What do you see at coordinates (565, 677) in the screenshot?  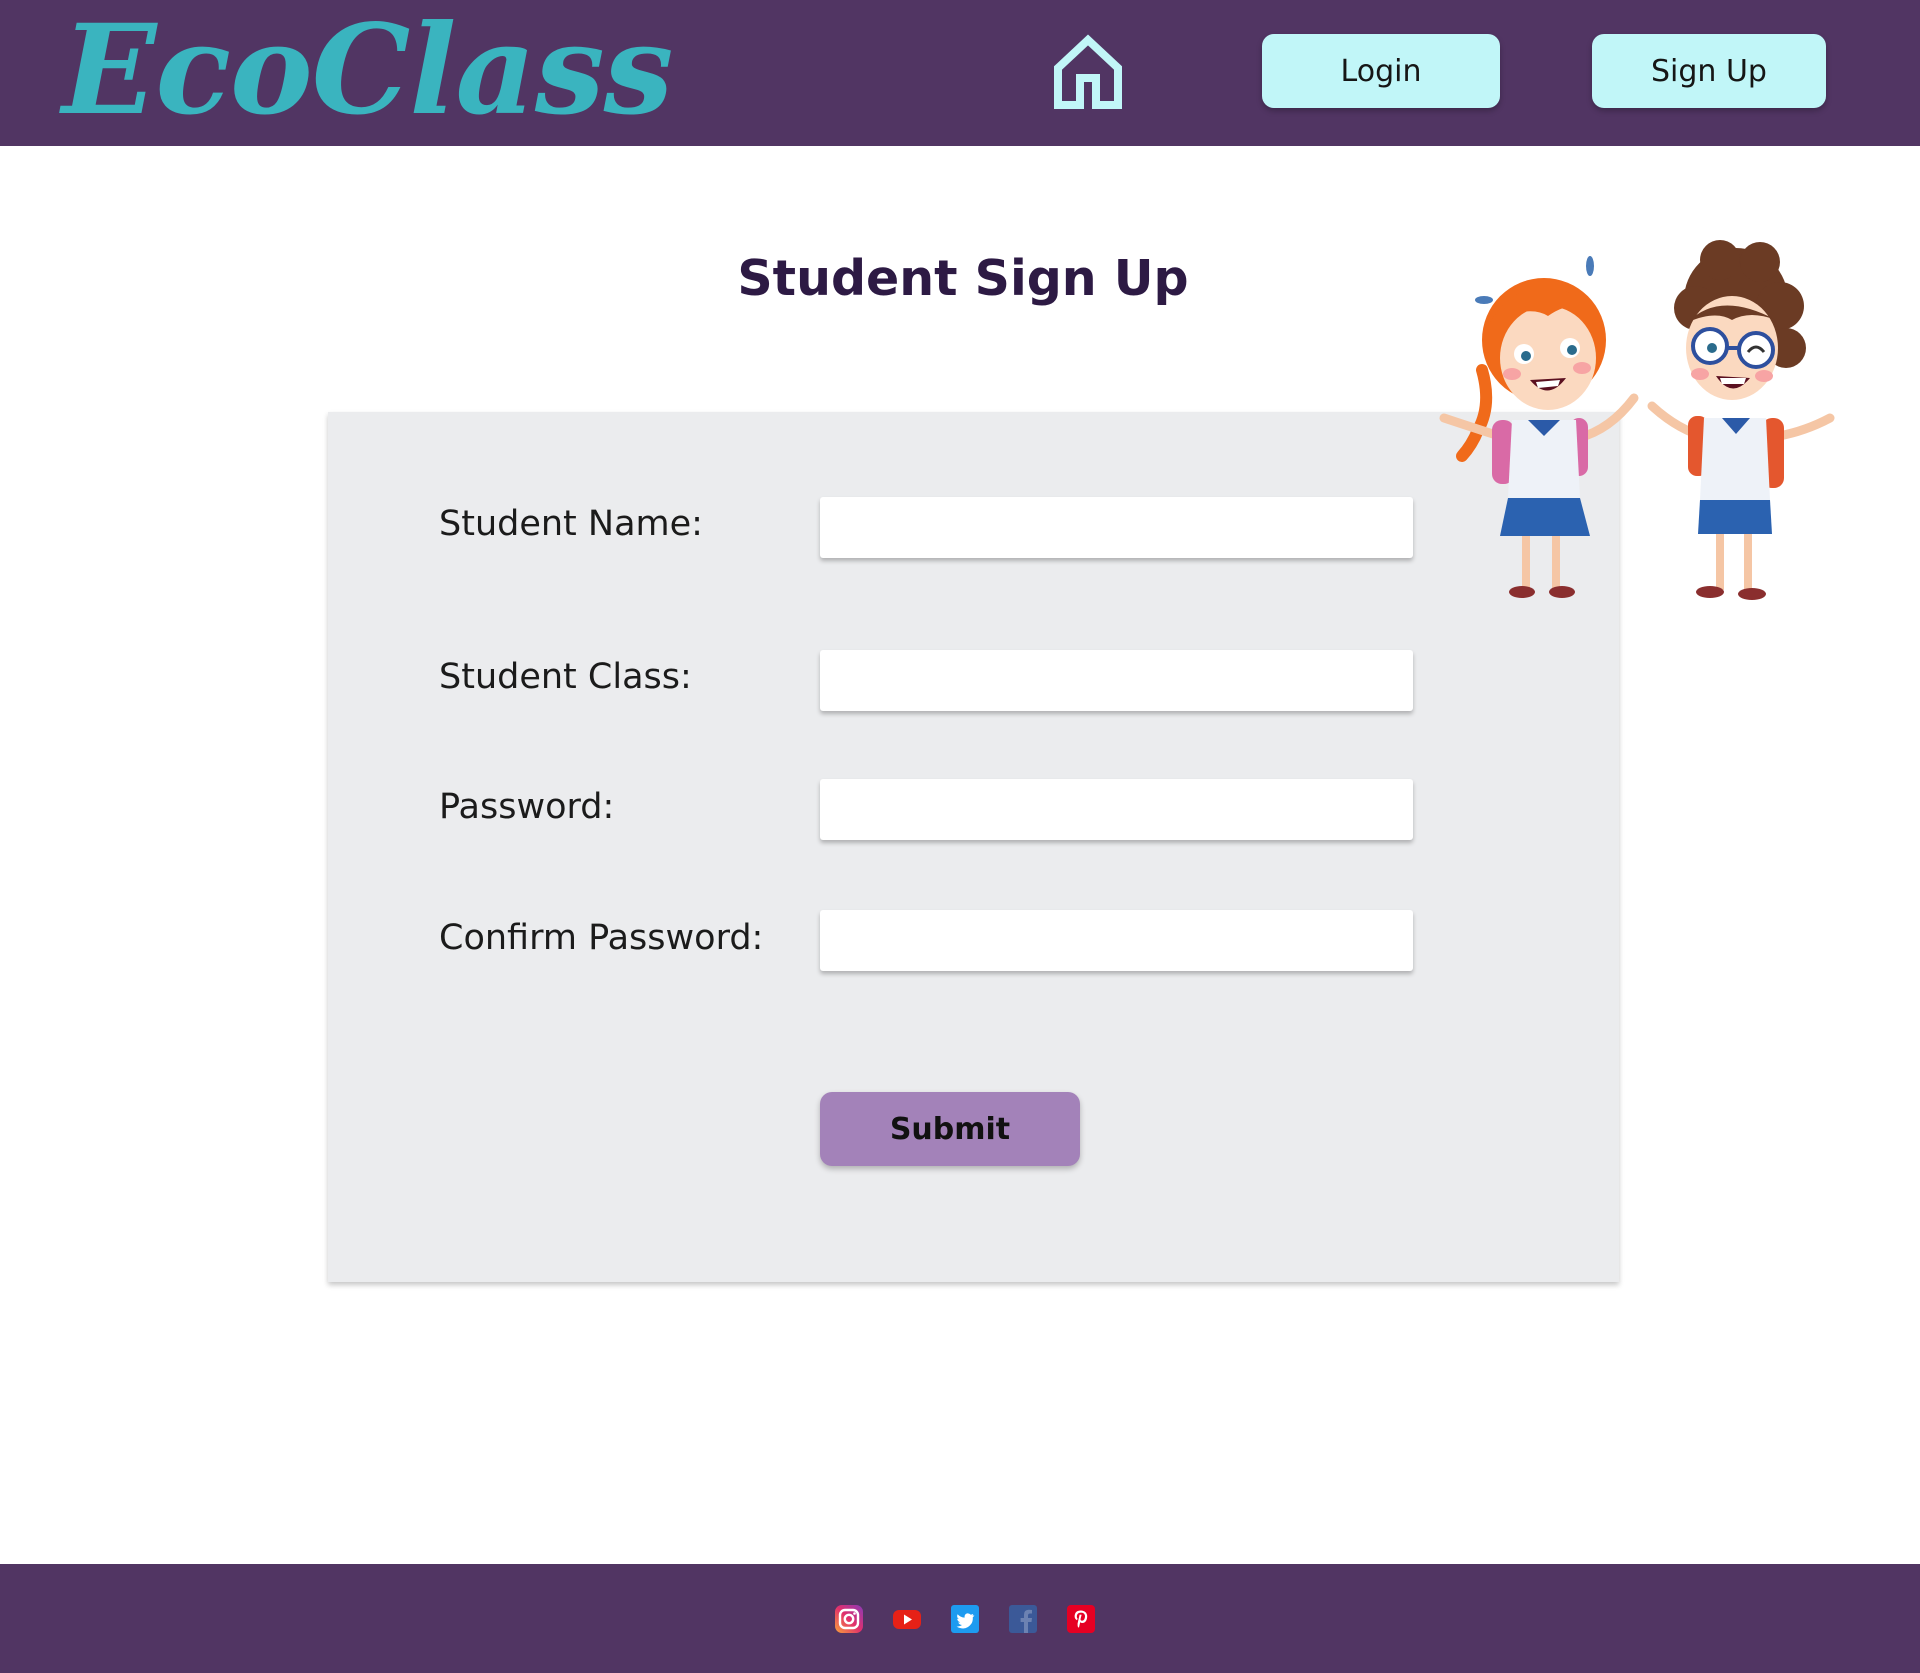 I see `student-class-label: Student Class:` at bounding box center [565, 677].